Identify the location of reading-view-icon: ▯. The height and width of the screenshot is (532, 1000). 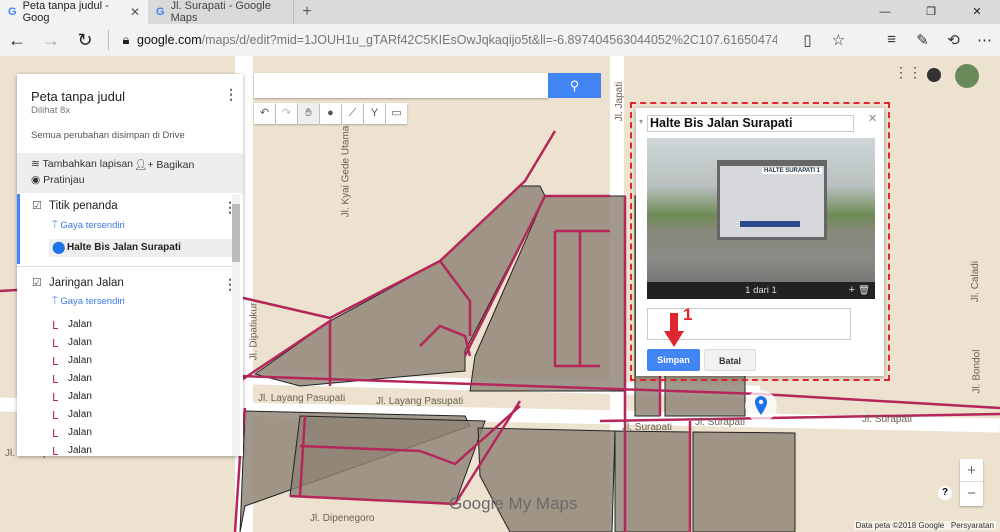
(807, 40).